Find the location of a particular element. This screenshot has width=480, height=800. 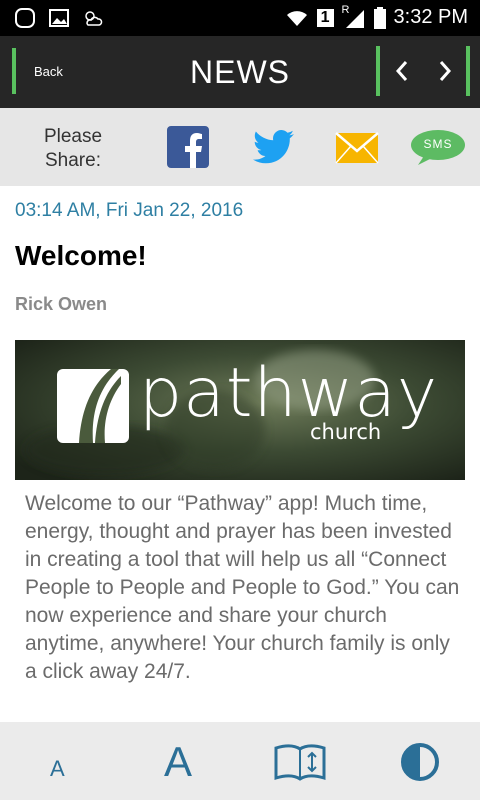

share-bar: Please Share: SMS is located at coordinates (240, 147).